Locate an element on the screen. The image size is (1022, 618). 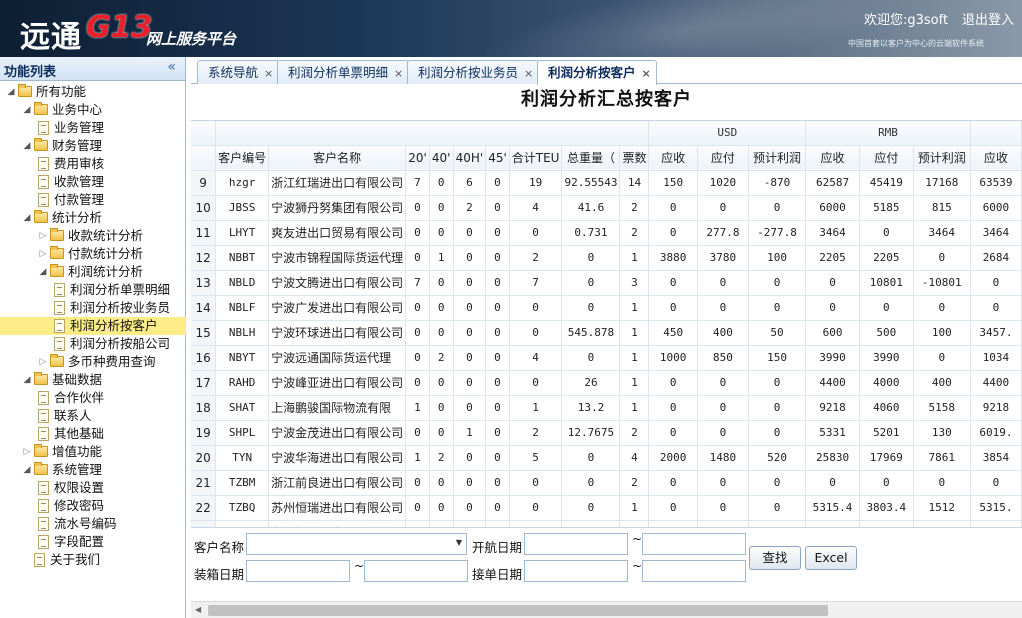
column-header: 40H' is located at coordinates (470, 158).